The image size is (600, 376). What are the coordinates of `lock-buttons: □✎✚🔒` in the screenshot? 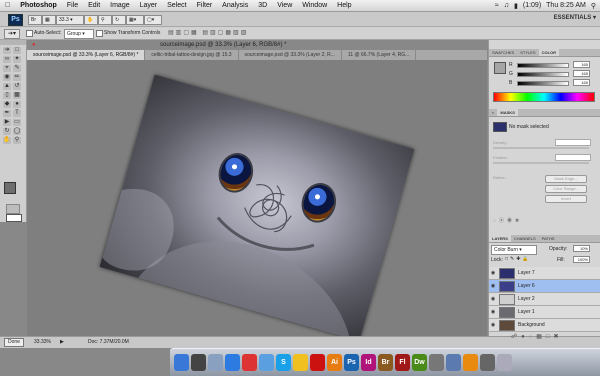 It's located at (518, 259).